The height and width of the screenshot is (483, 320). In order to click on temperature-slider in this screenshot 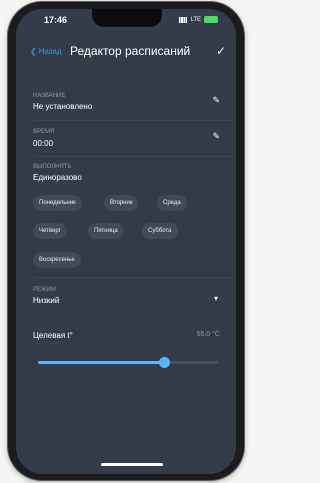, I will do `click(128, 362)`.